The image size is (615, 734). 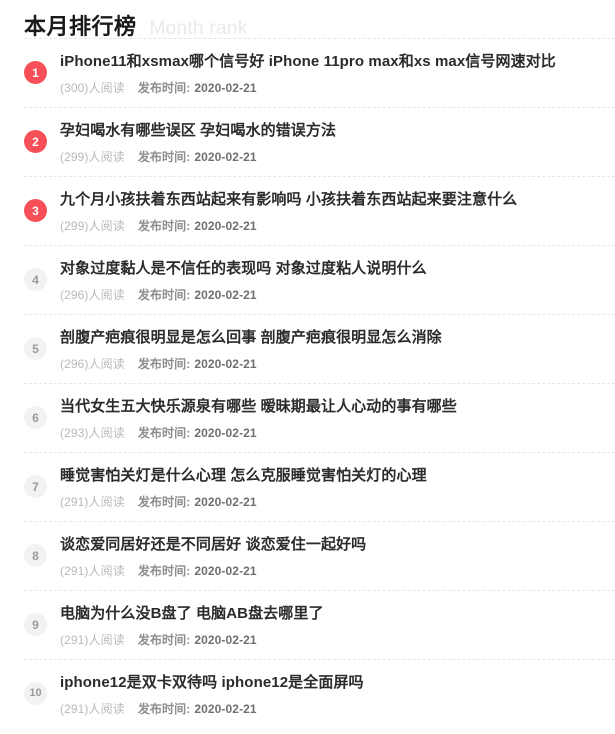 What do you see at coordinates (35, 279) in the screenshot?
I see `rank-badge: 4` at bounding box center [35, 279].